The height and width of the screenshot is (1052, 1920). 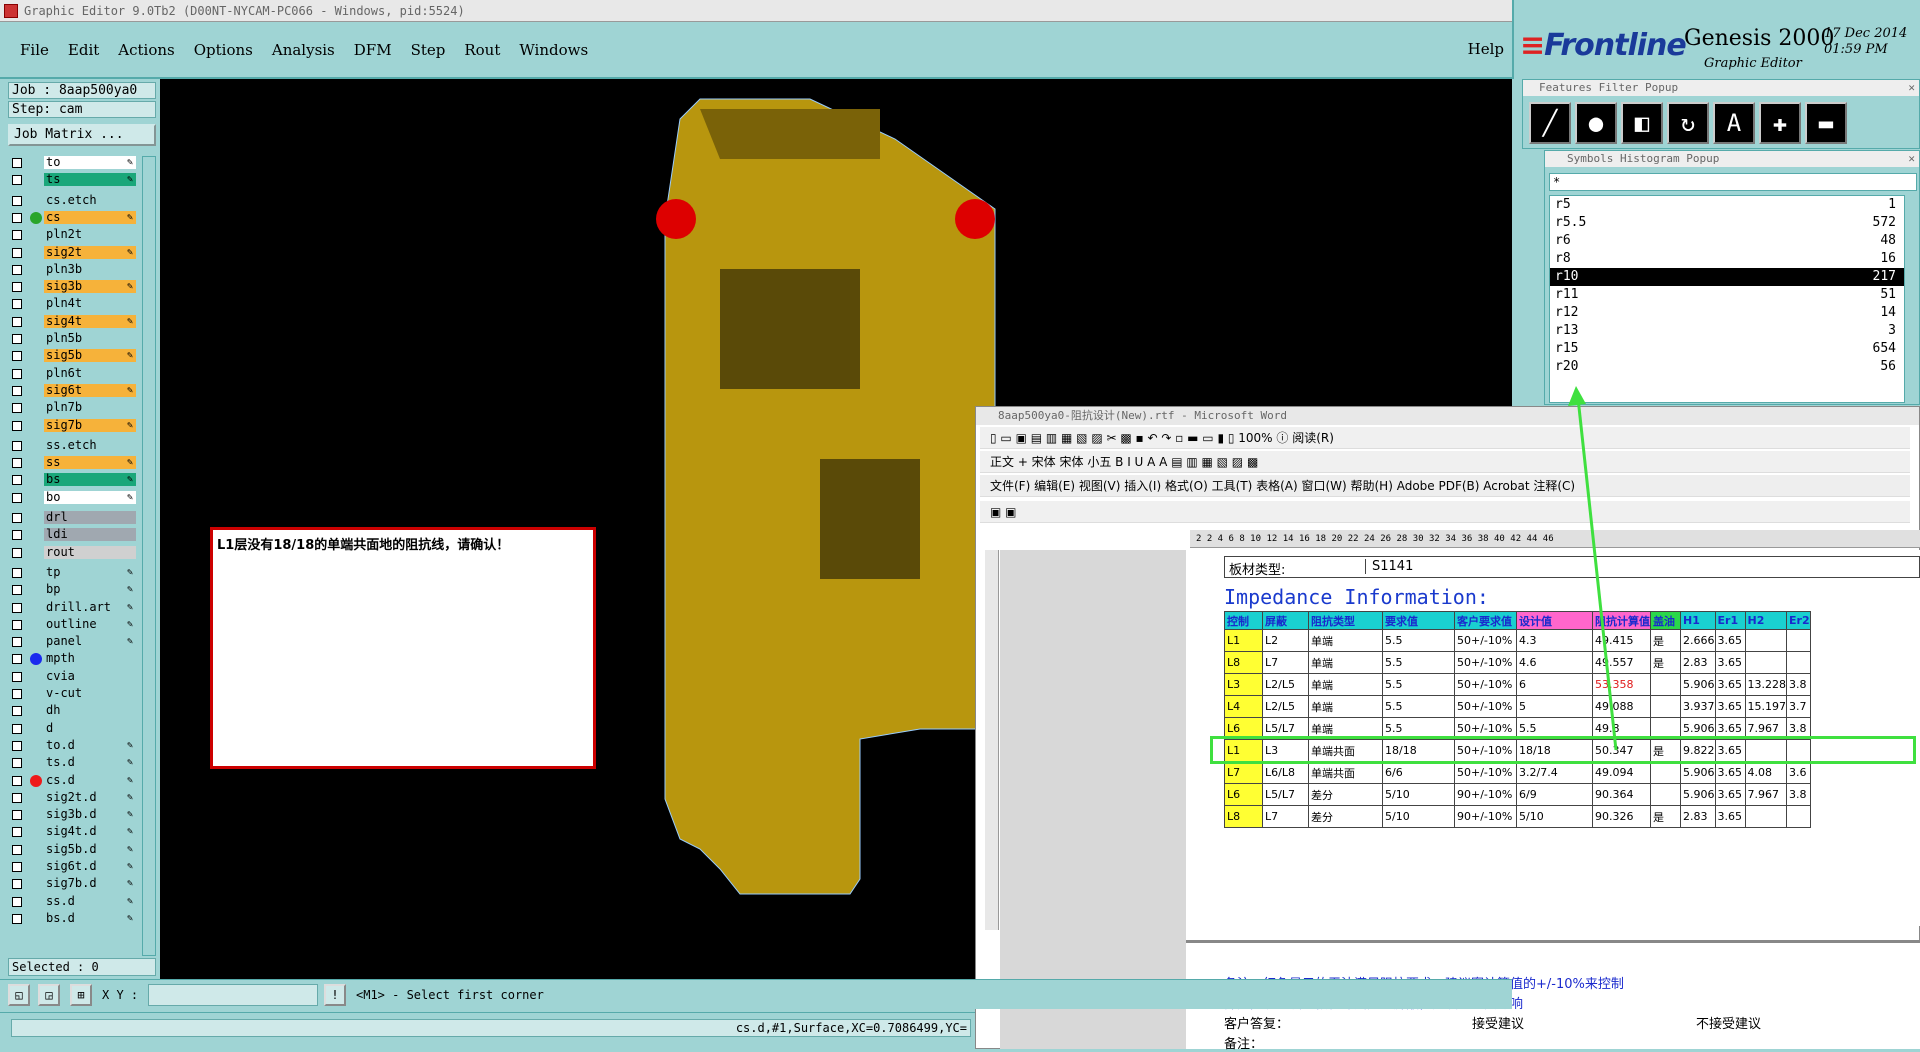 I want to click on layer-row-pln3b: pln3b, so click(x=73, y=269).